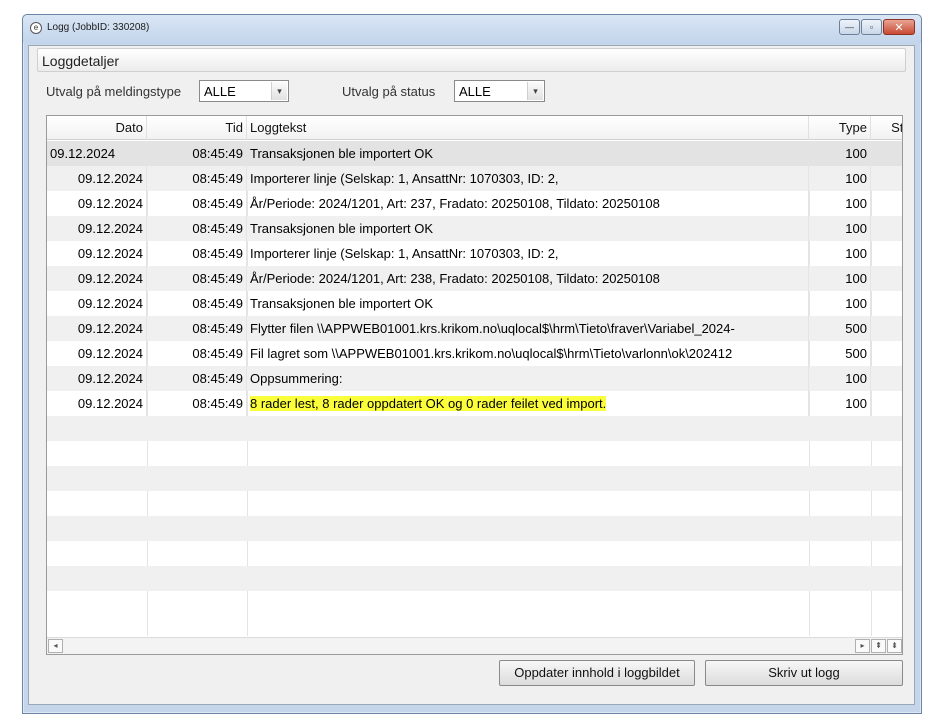  I want to click on page-down-button: ⇟, so click(894, 646).